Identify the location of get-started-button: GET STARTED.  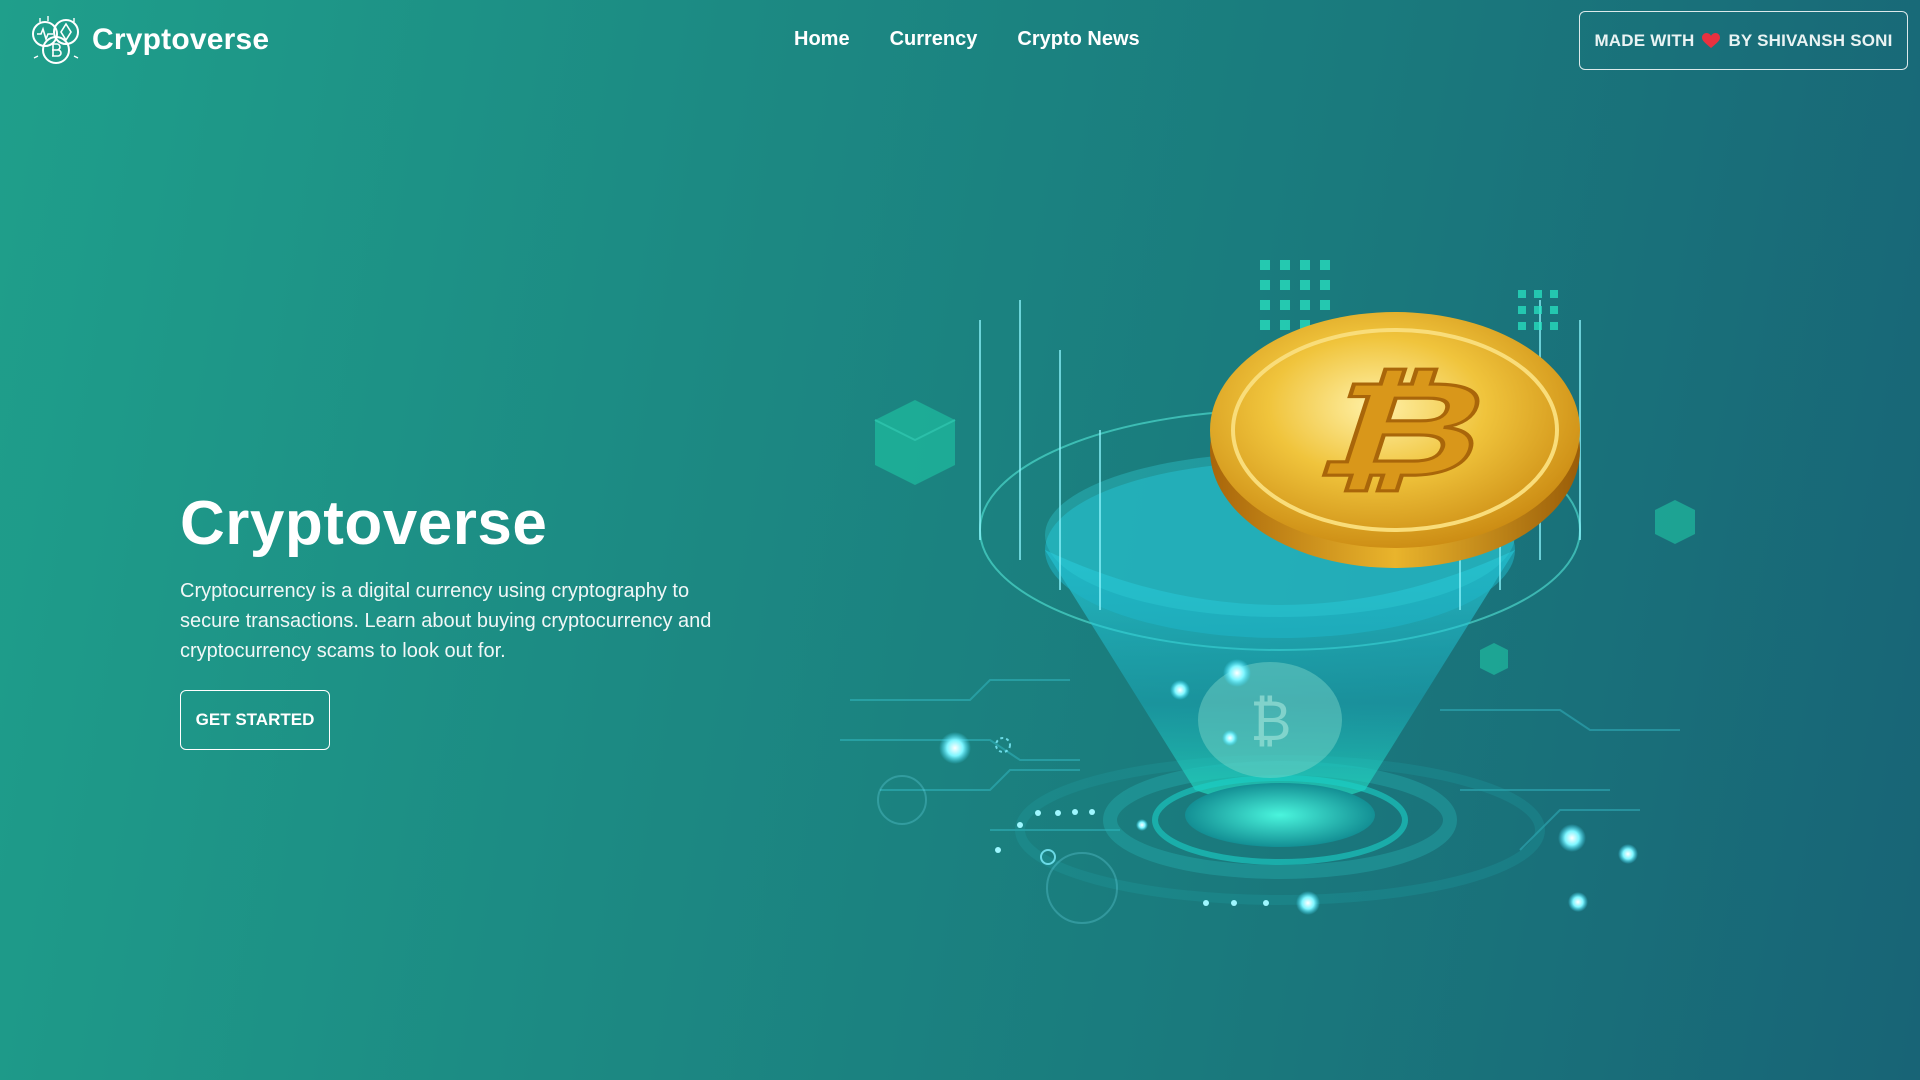
(255, 720).